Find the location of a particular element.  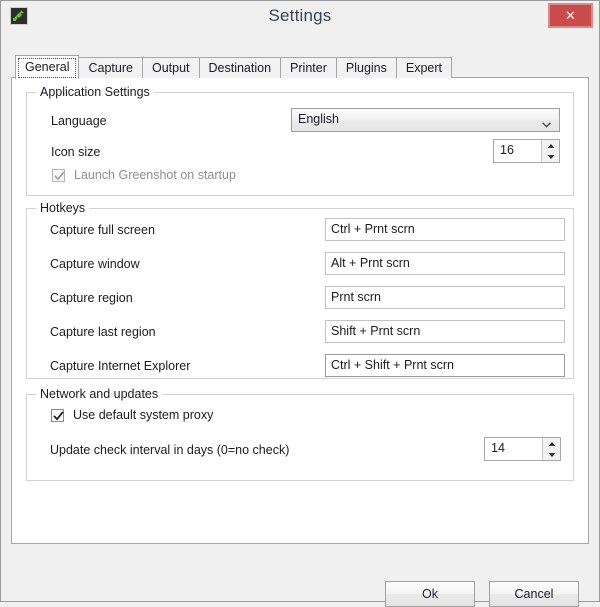

hotkey-label-internet-explorer: Capture Internet Explorer is located at coordinates (120, 366).